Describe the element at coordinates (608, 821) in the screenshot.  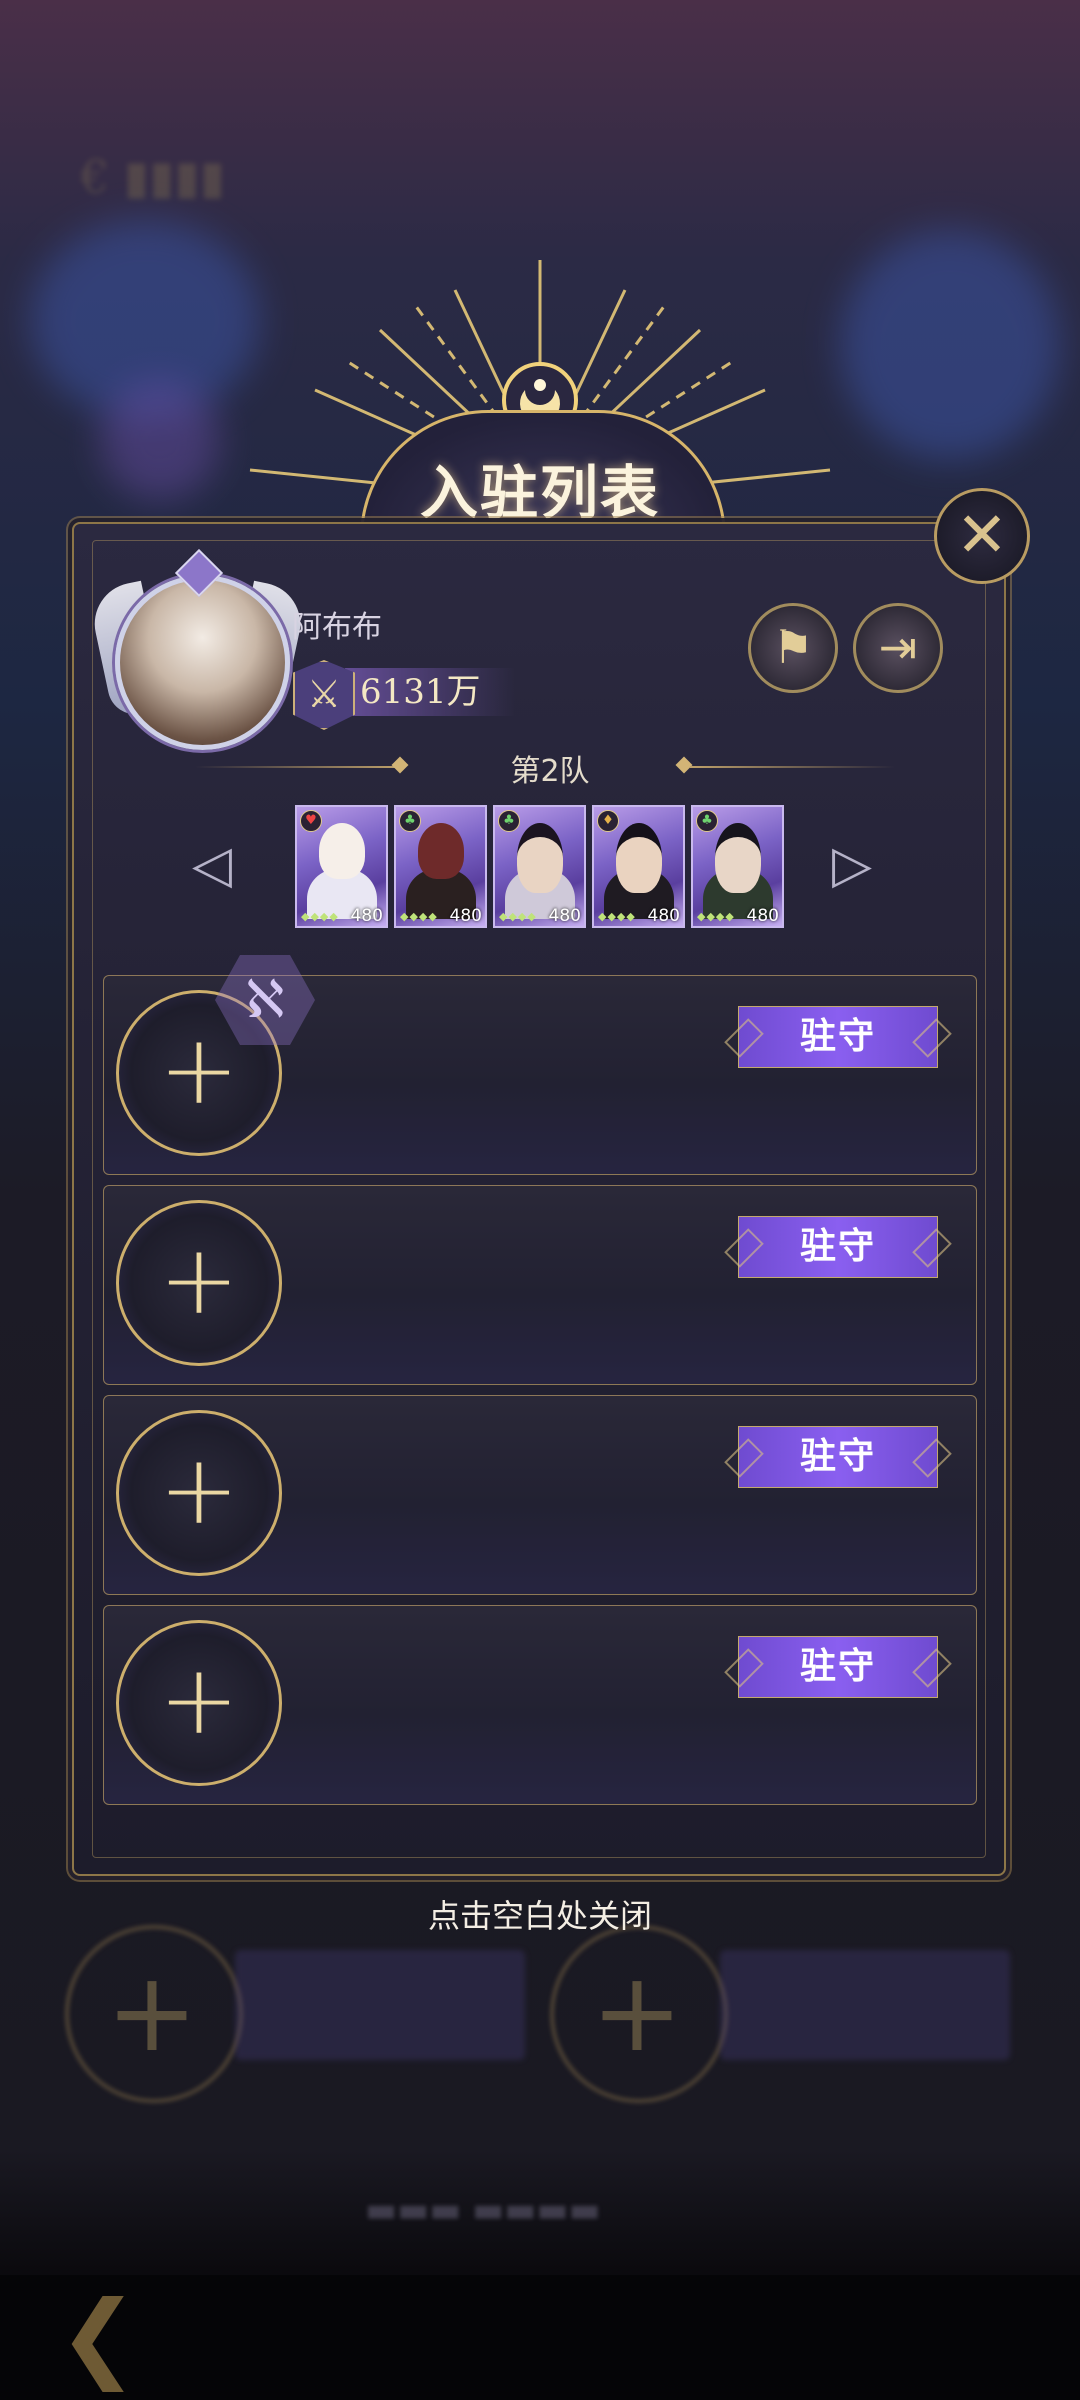
I see `diamond-icon: ♦` at that location.